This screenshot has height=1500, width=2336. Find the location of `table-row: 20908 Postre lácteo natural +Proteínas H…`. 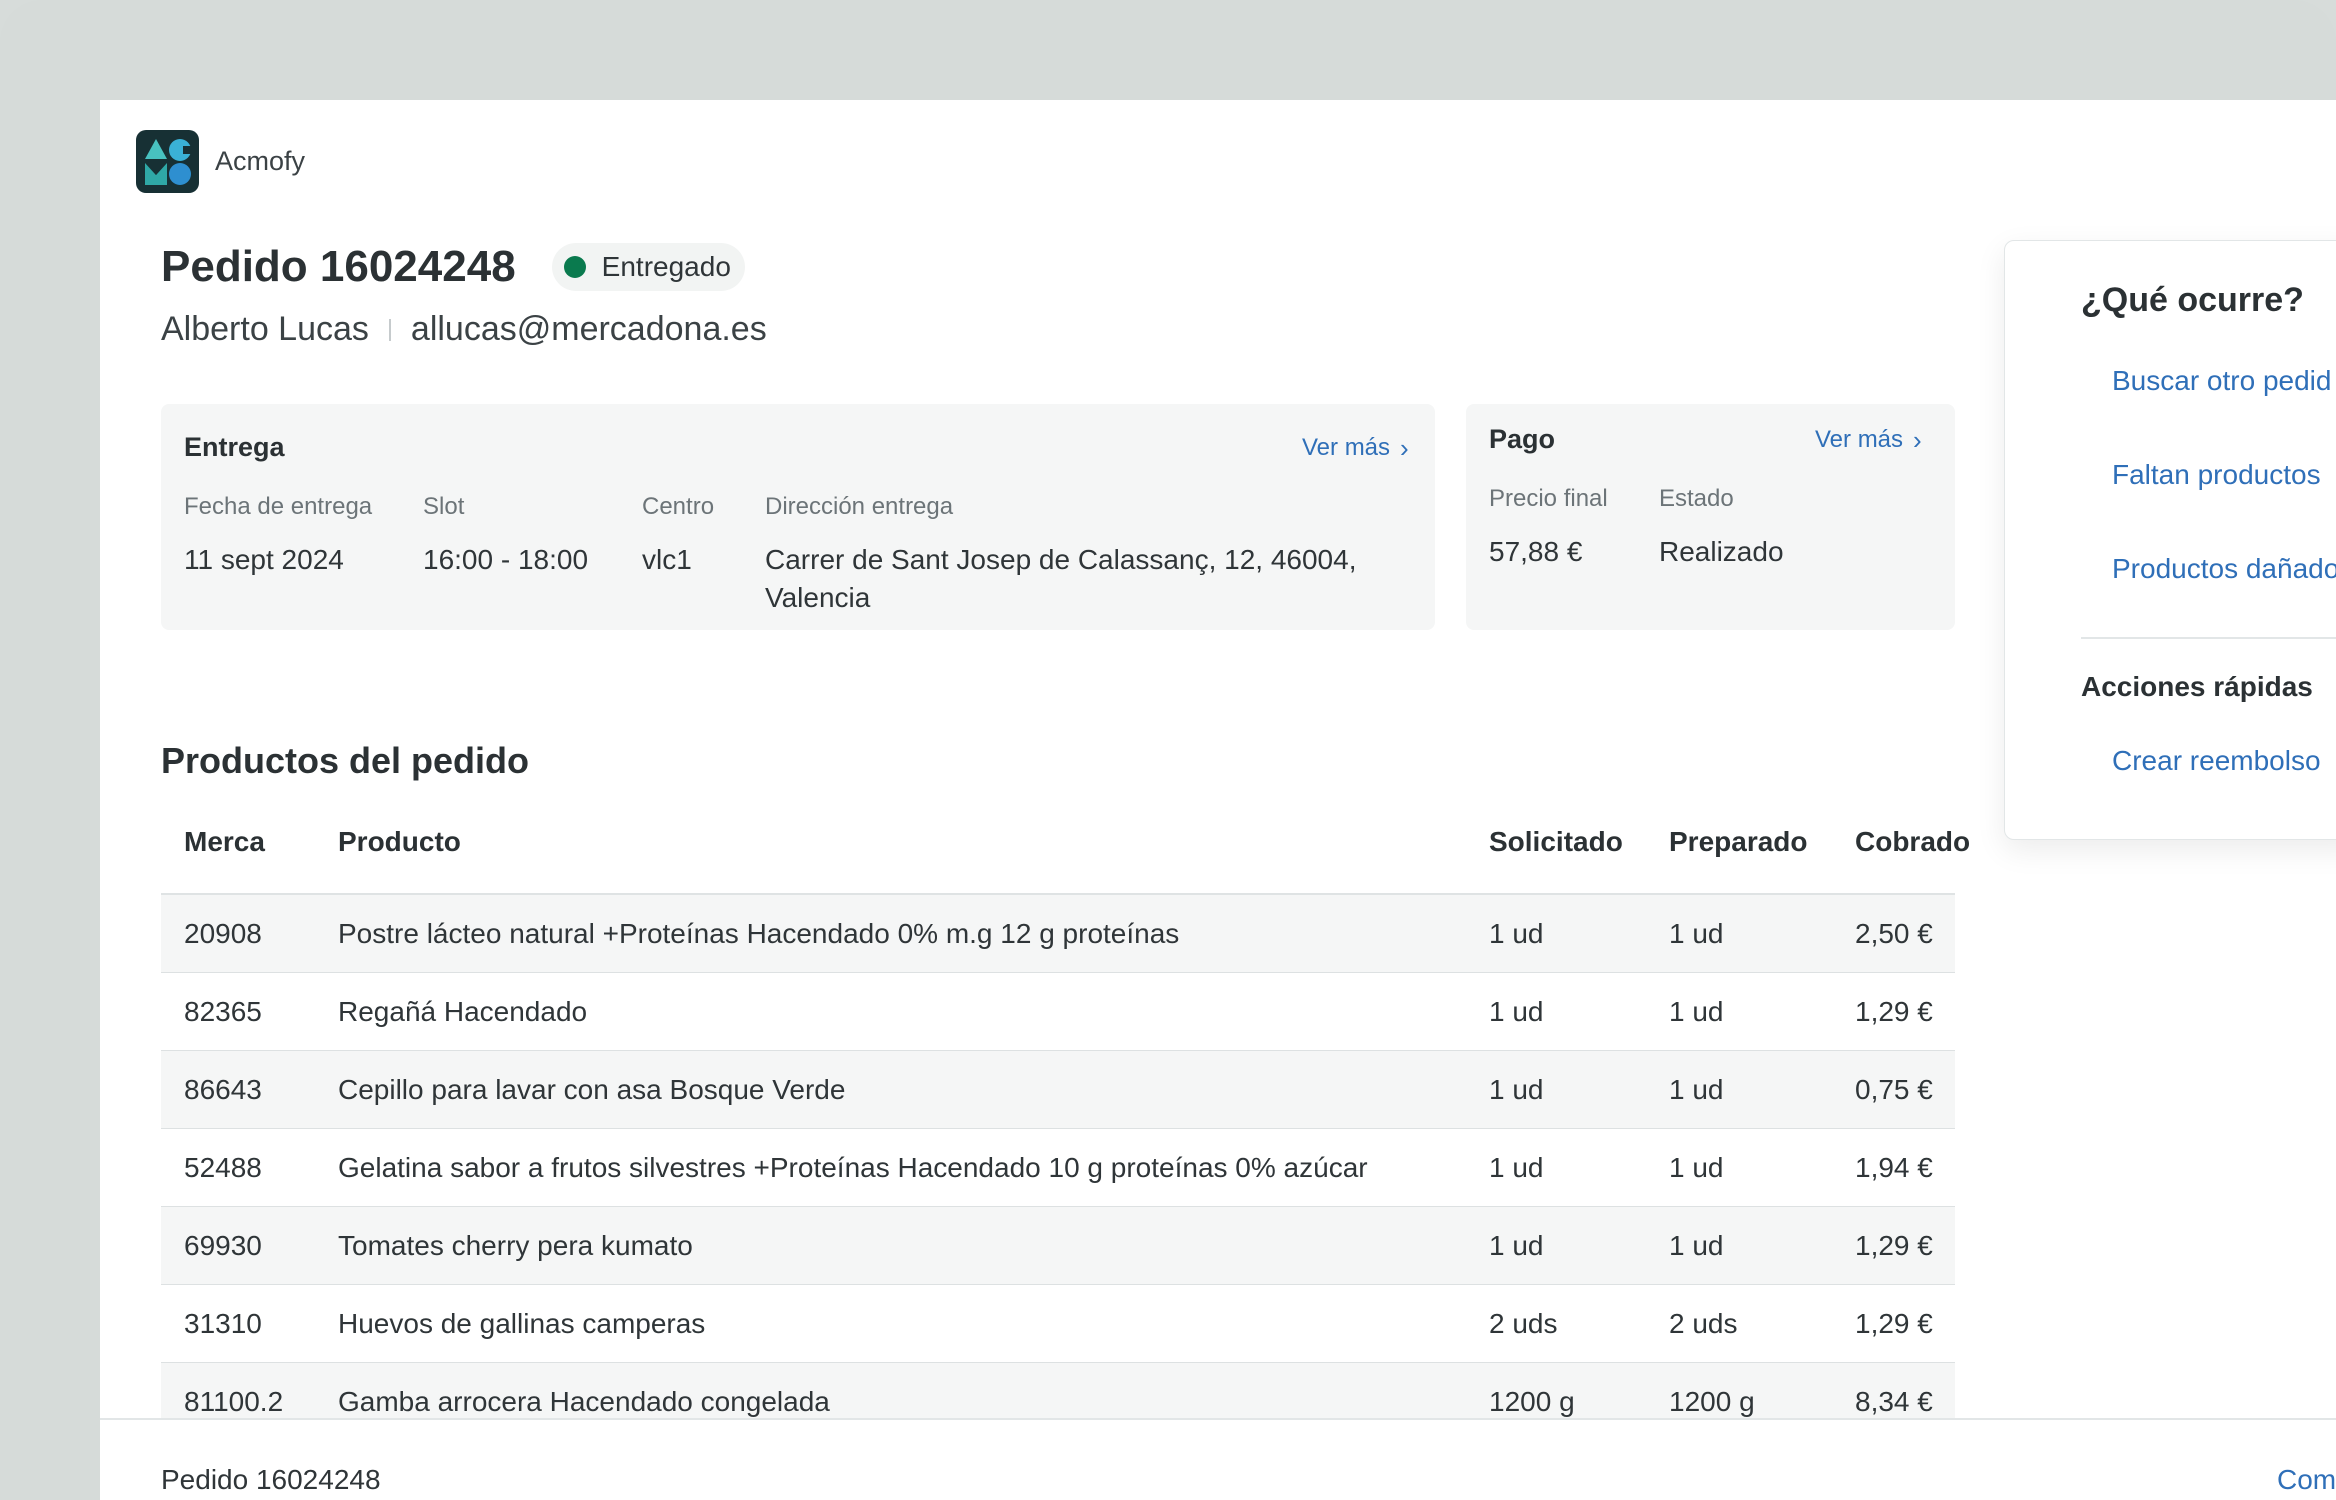

table-row: 20908 Postre lácteo natural +Proteínas H… is located at coordinates (1058, 934).